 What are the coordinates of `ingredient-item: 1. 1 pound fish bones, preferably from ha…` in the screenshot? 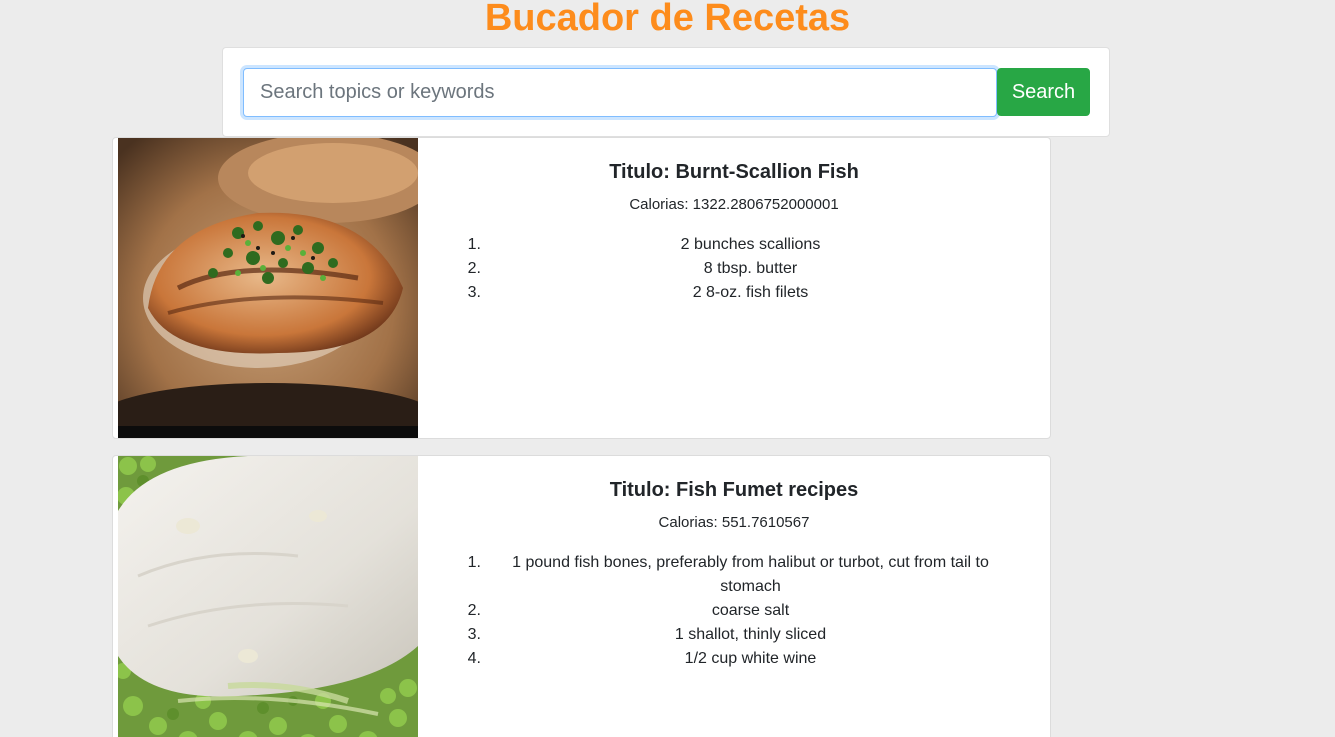 It's located at (740, 575).